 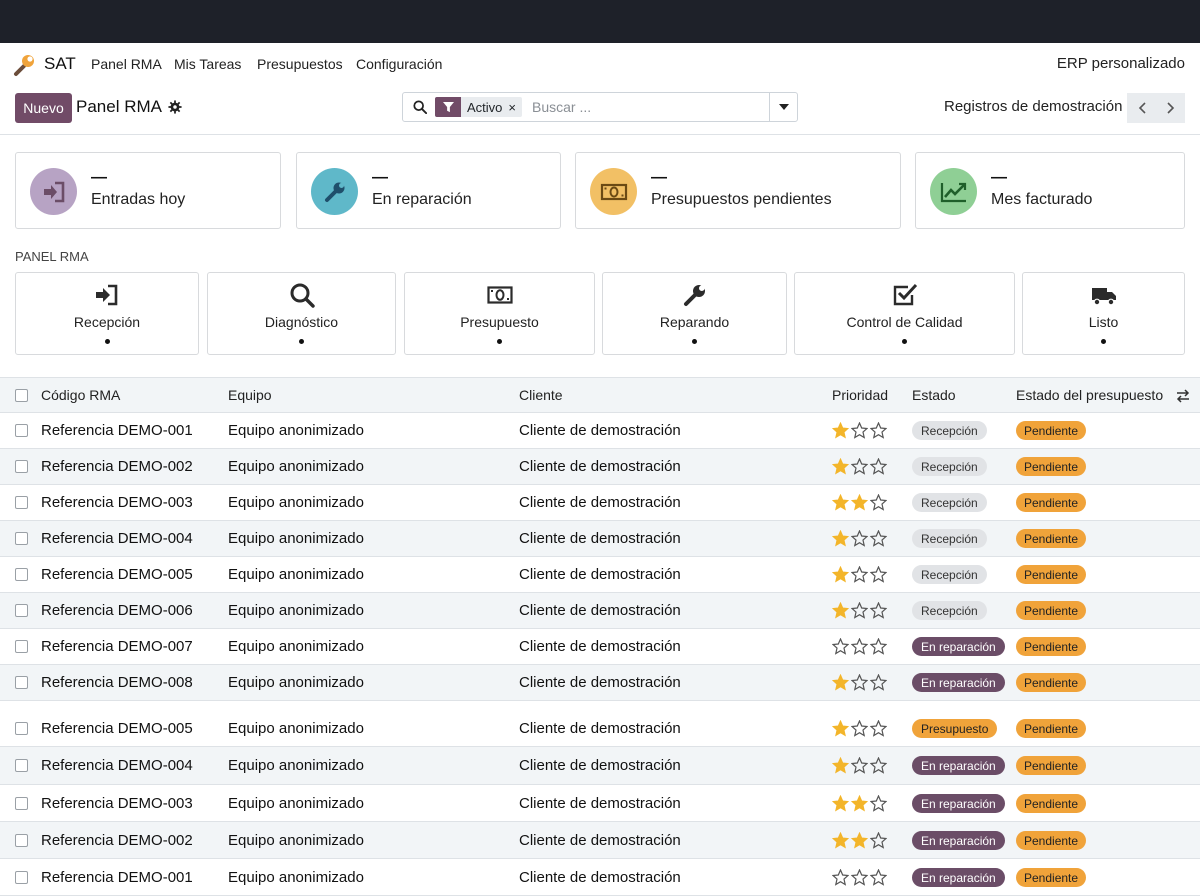 What do you see at coordinates (428, 190) in the screenshot?
I see `kpi-en-reparacion: — En reparación` at bounding box center [428, 190].